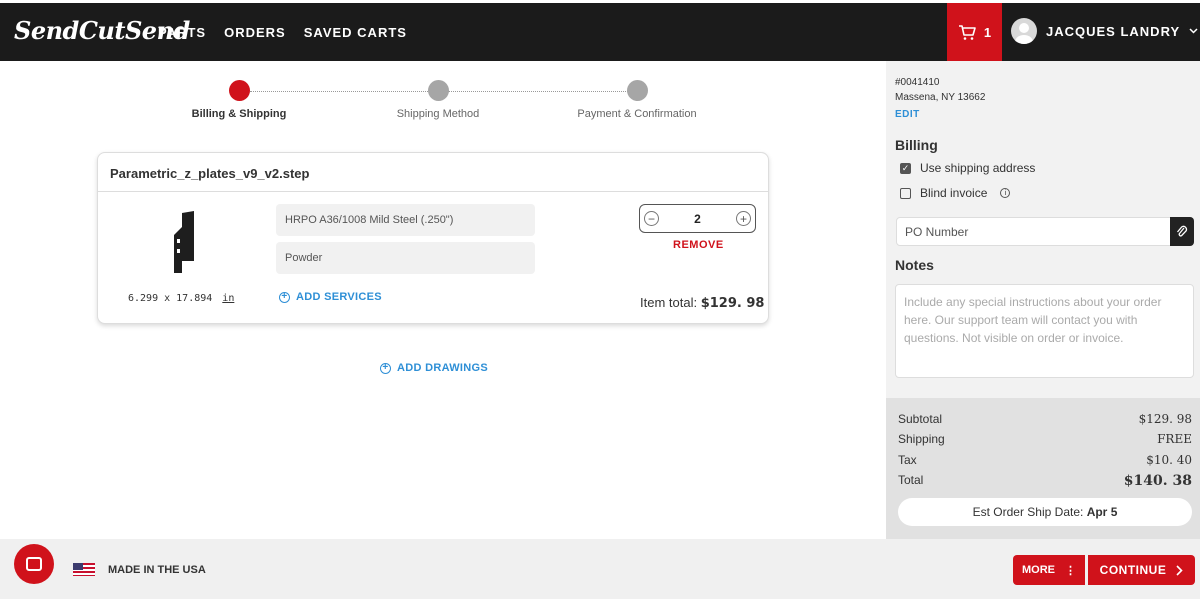 The image size is (1200, 599). I want to click on avatar, so click(1024, 31).